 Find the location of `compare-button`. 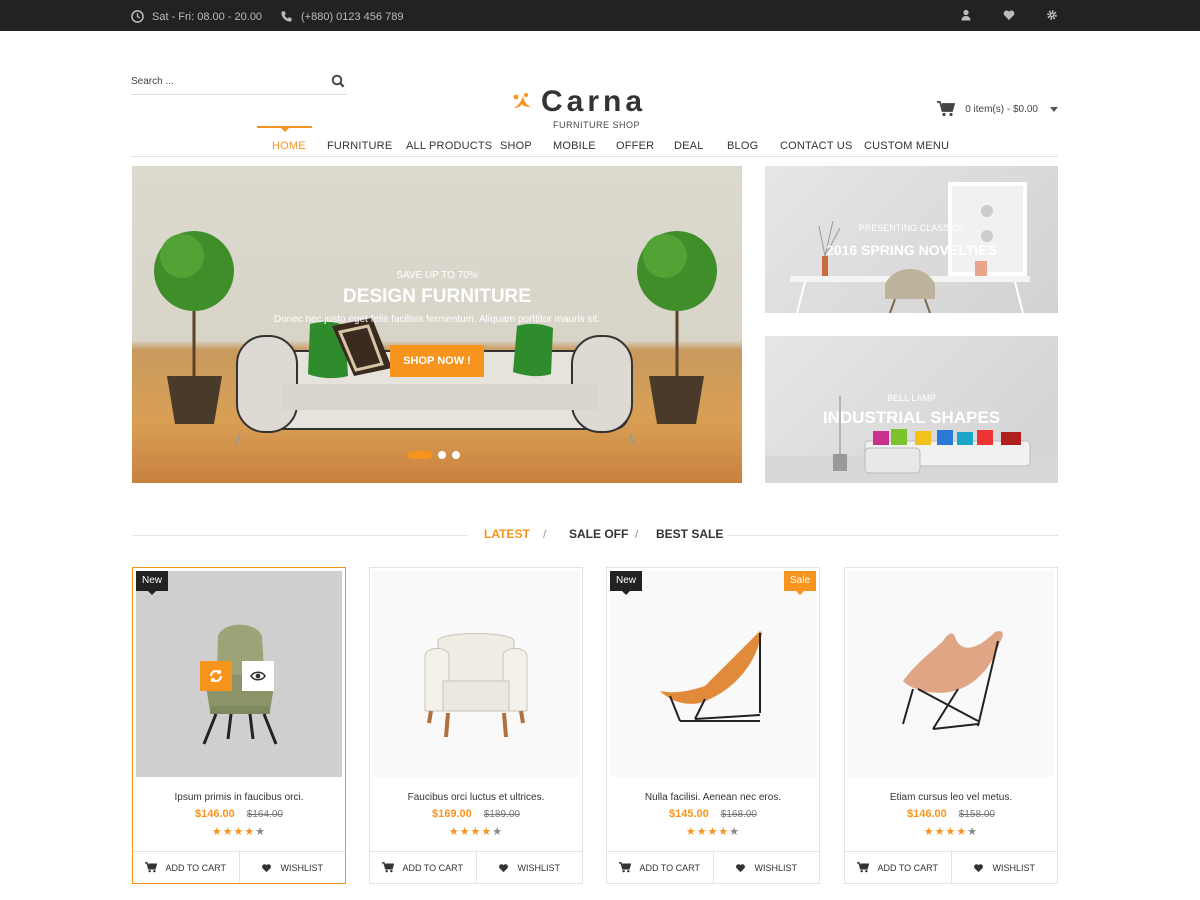

compare-button is located at coordinates (216, 676).